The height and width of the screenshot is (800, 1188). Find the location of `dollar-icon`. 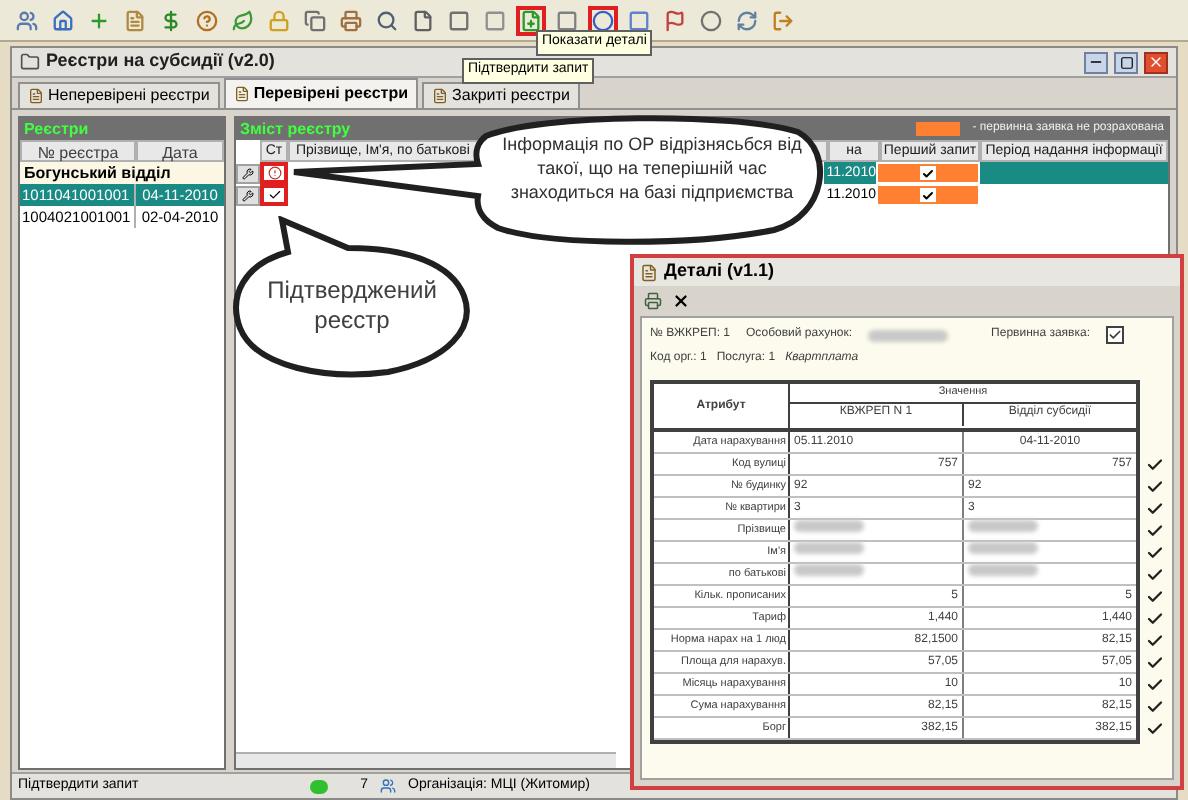

dollar-icon is located at coordinates (171, 20).